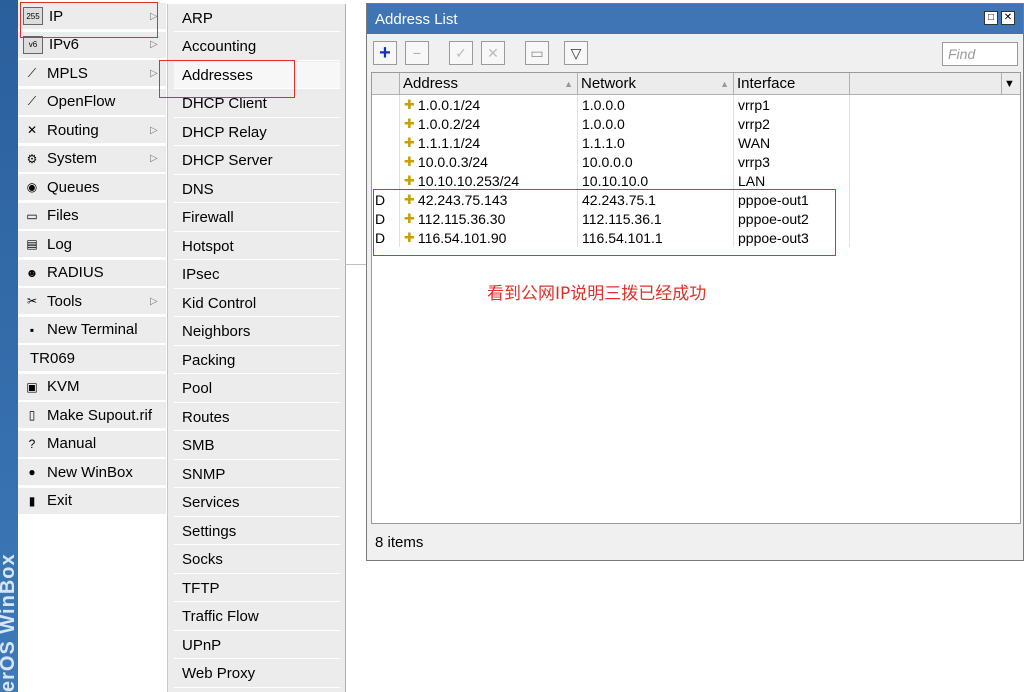 The width and height of the screenshot is (1024, 692). I want to click on ip-submenu-item-kid-control: Kid Control, so click(257, 303).